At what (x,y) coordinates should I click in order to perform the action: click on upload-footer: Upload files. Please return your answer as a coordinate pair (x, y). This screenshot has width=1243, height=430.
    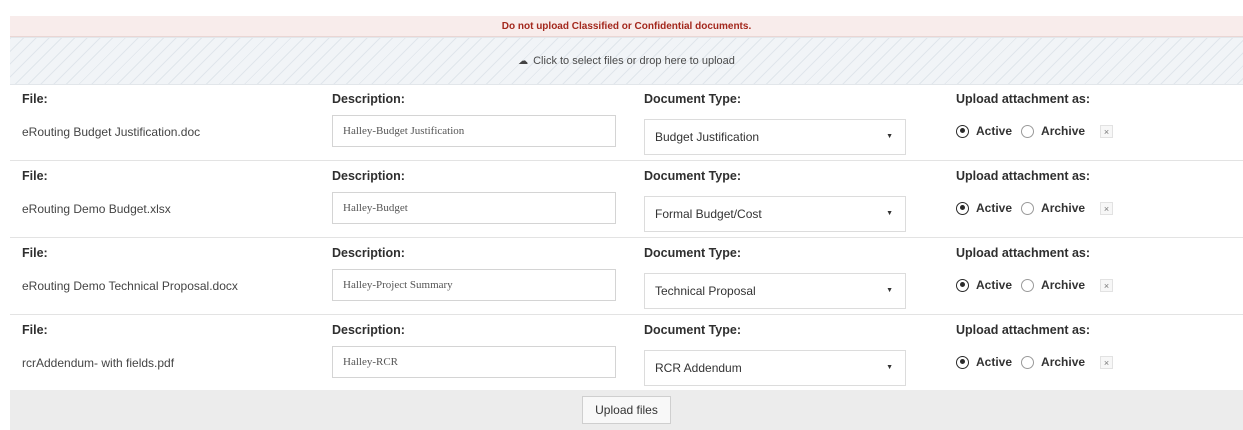
    Looking at the image, I should click on (626, 410).